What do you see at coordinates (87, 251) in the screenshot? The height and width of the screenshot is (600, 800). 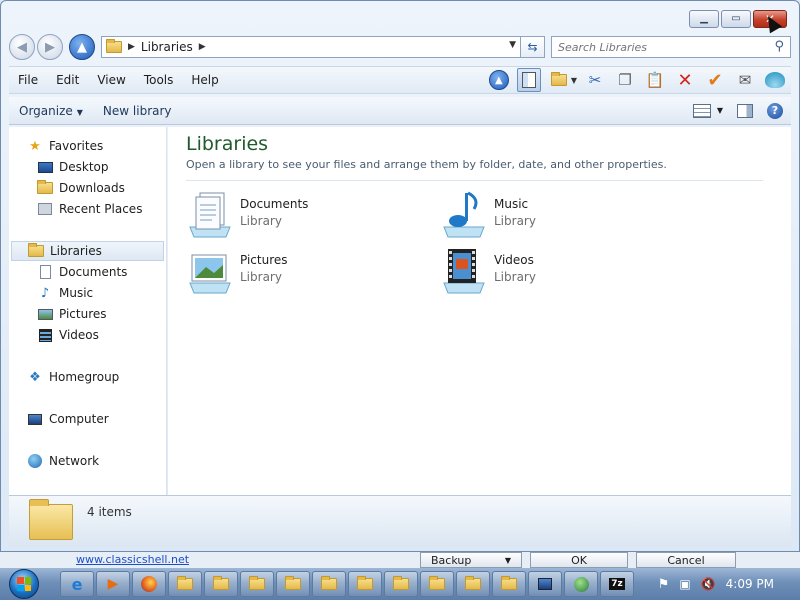 I see `nav-libraries: Libraries` at bounding box center [87, 251].